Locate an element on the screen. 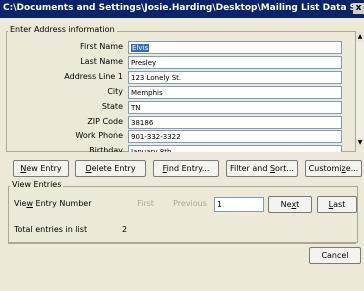 The image size is (364, 291). previous-record-button: Previous is located at coordinates (190, 204).